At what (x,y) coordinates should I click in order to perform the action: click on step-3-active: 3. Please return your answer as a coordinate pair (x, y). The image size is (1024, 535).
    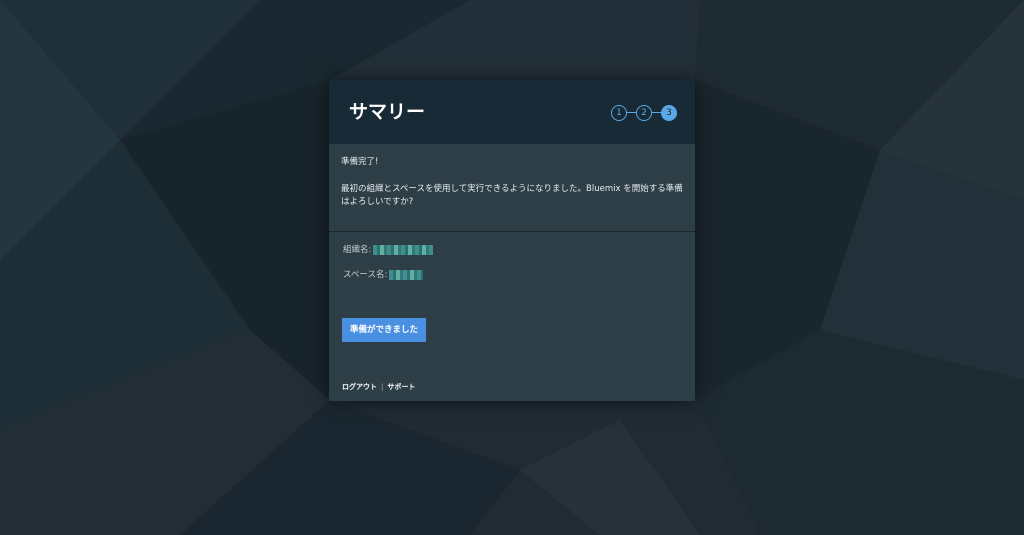
    Looking at the image, I should click on (669, 113).